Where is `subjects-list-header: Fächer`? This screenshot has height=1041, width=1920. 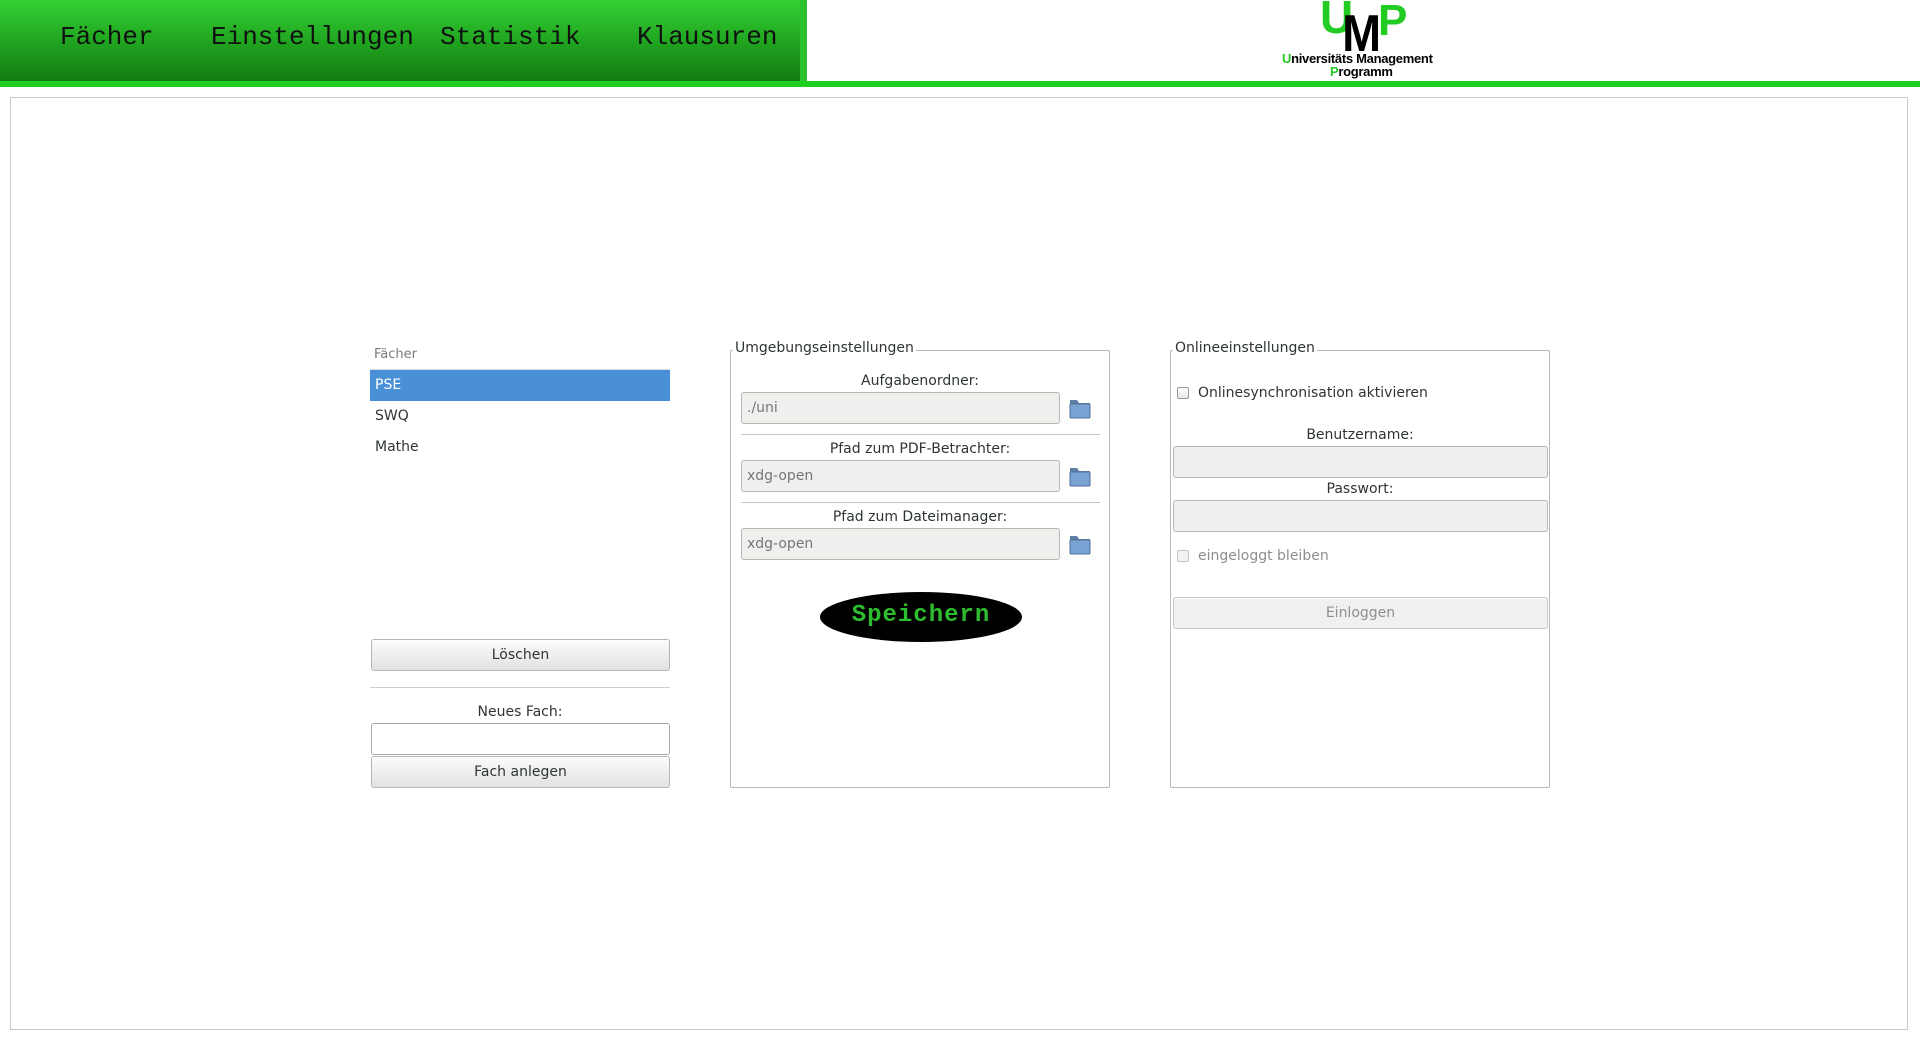 subjects-list-header: Fächer is located at coordinates (520, 356).